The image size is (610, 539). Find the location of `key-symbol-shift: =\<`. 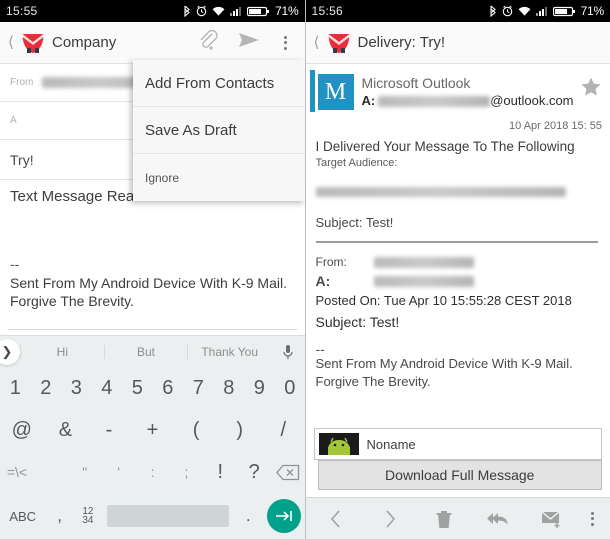

key-symbol-shift: =\< is located at coordinates (17, 472).